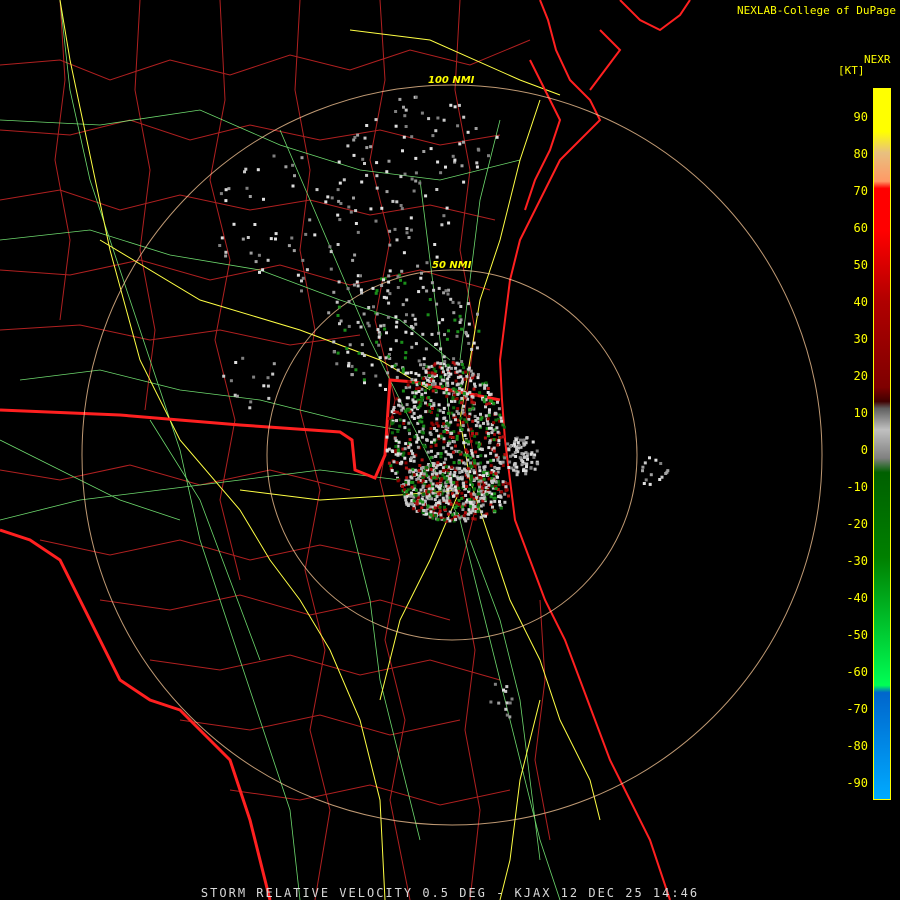  What do you see at coordinates (882, 444) in the screenshot?
I see `velocity-colorbar` at bounding box center [882, 444].